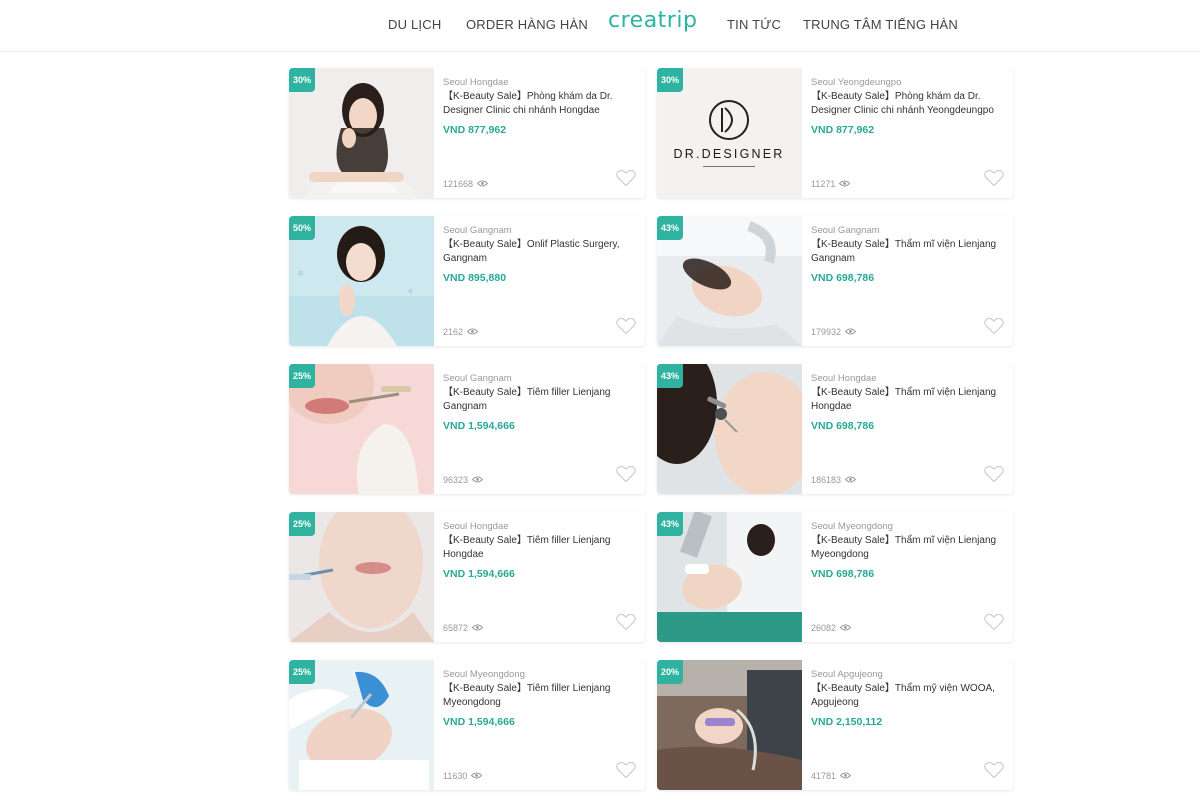 Image resolution: width=1200 pixels, height=800 pixels. What do you see at coordinates (415, 36) in the screenshot?
I see `active-nav-highlight` at bounding box center [415, 36].